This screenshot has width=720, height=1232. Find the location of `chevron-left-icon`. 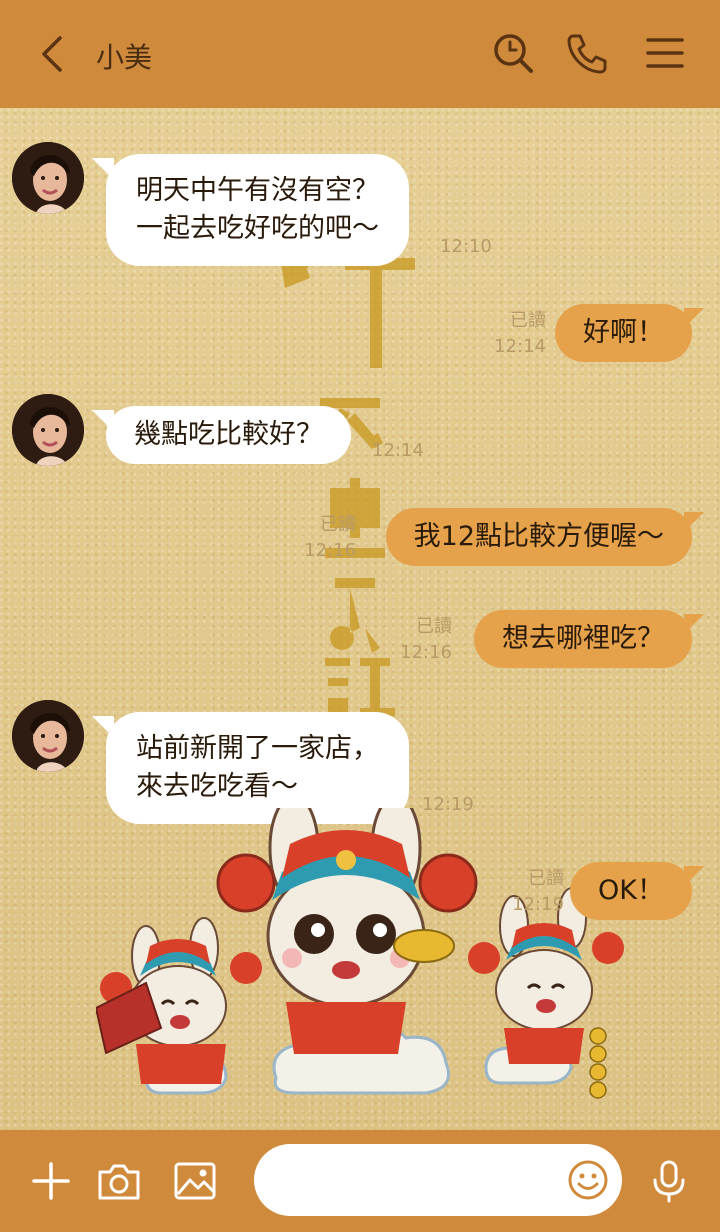

chevron-left-icon is located at coordinates (52, 54).